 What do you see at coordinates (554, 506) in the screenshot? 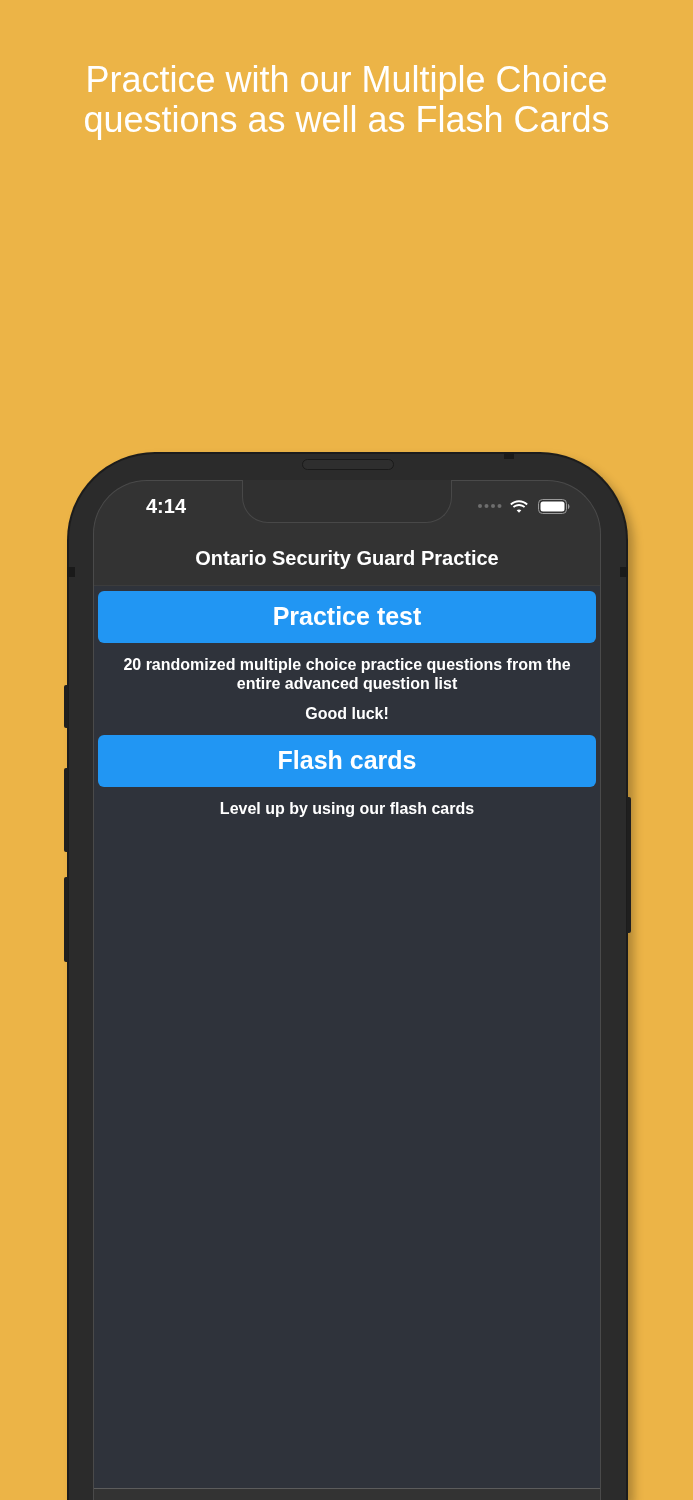
I see `battery-icon` at bounding box center [554, 506].